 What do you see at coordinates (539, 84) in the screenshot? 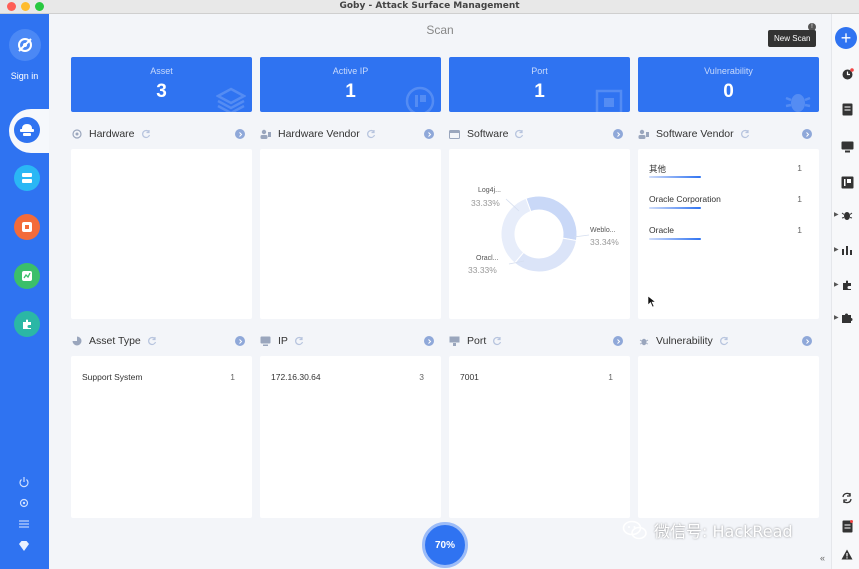
I see `stat-card-port: Port 1` at bounding box center [539, 84].